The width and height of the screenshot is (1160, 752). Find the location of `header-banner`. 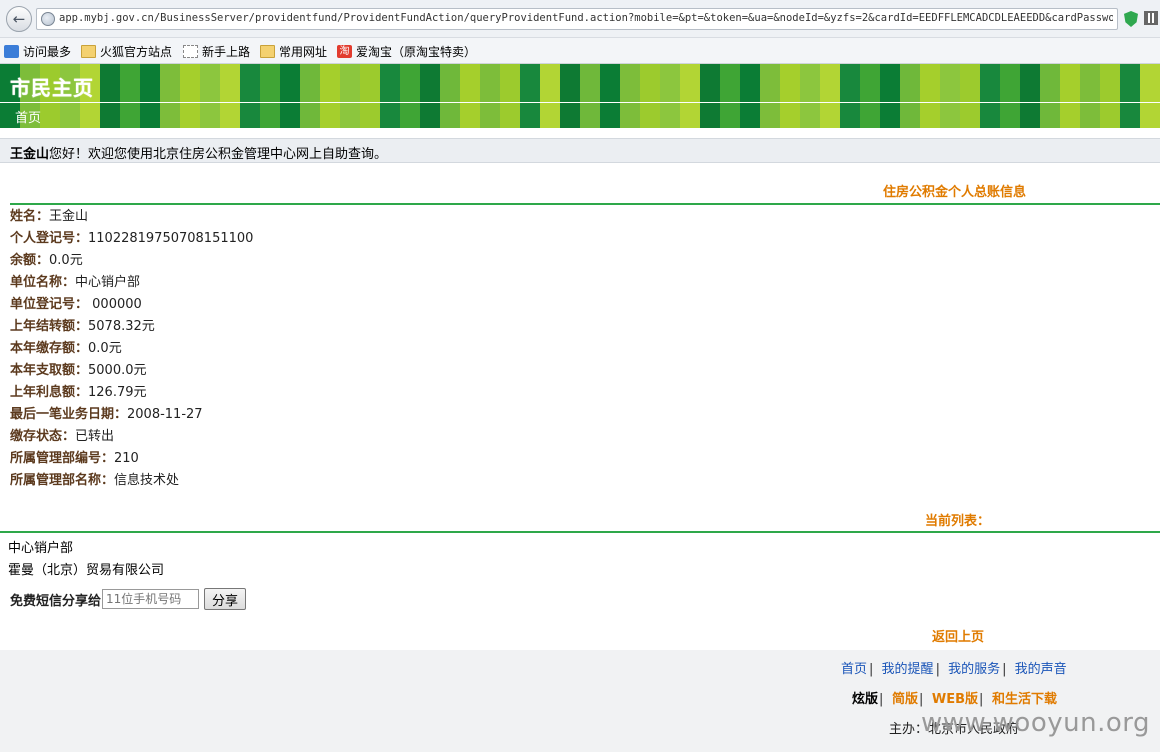

header-banner is located at coordinates (580, 96).